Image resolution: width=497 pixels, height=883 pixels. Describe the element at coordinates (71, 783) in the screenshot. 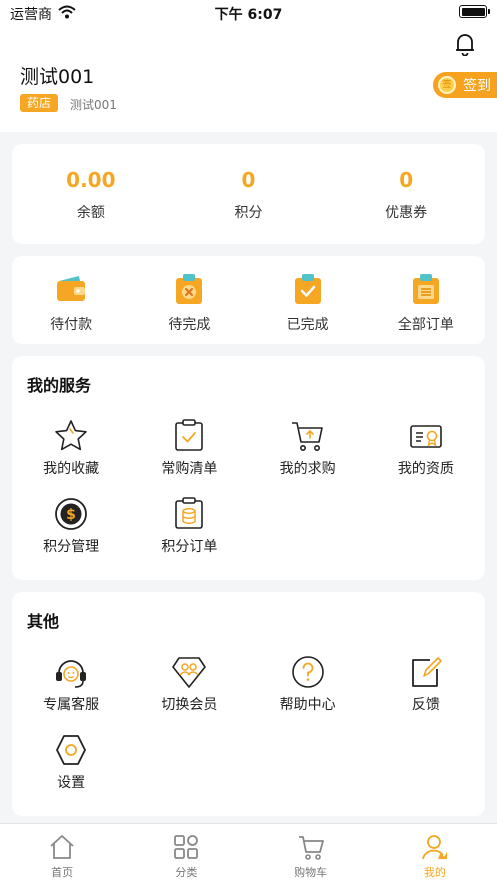

I see `other-label: 设置` at that location.